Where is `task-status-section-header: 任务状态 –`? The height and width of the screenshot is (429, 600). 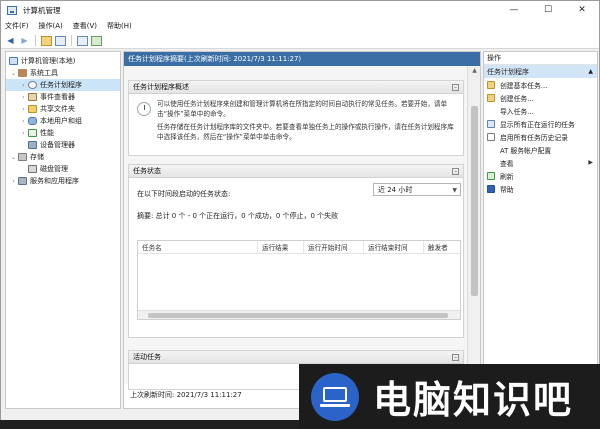
task-status-section-header: 任务状态 – is located at coordinates (296, 171).